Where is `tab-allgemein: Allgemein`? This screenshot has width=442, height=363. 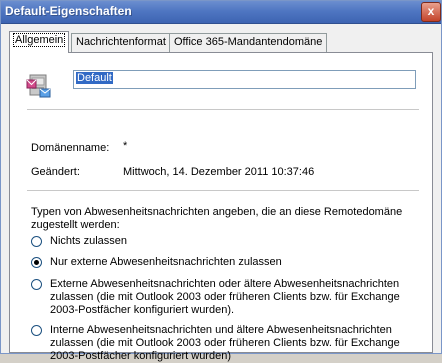
tab-allgemein: Allgemein is located at coordinates (39, 42).